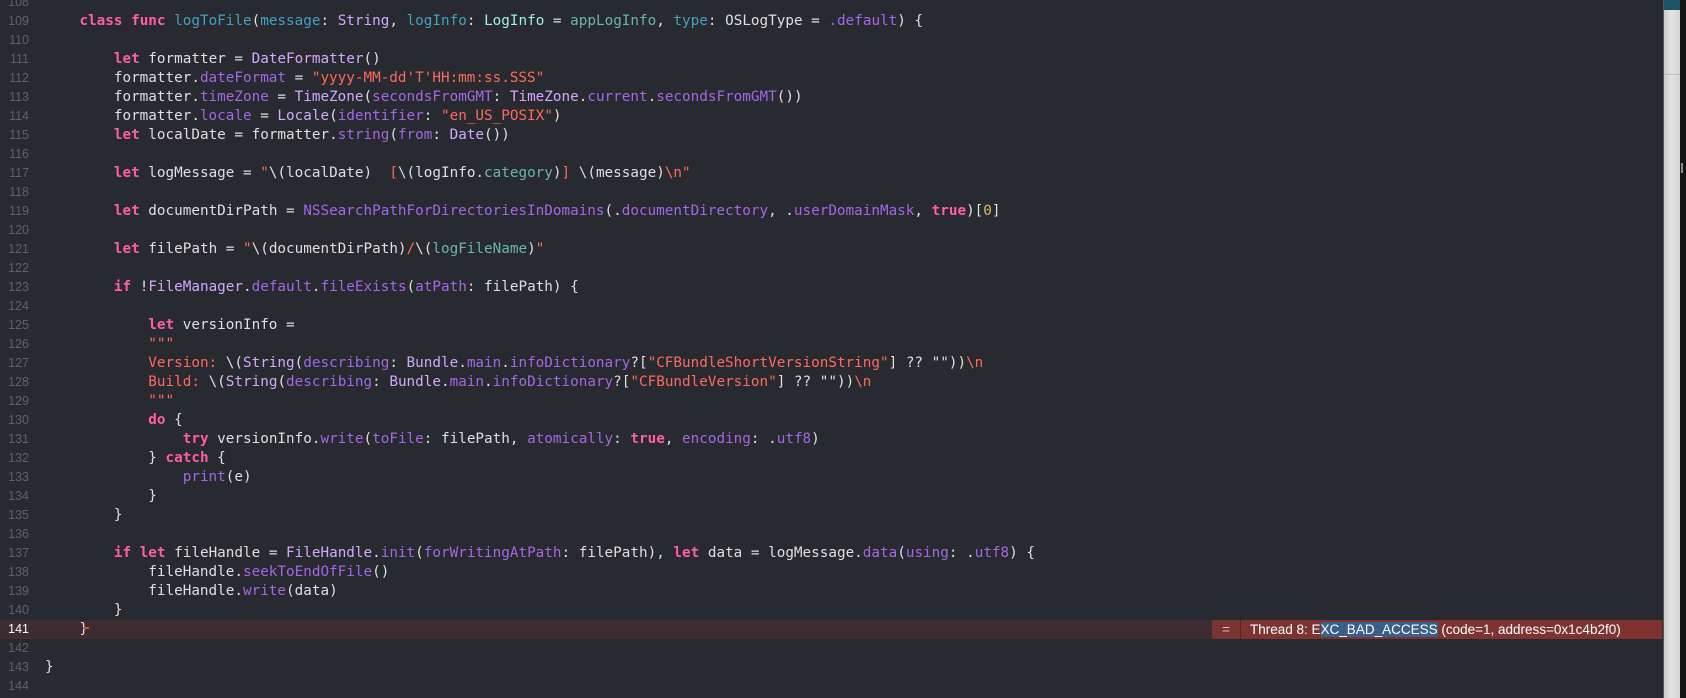  What do you see at coordinates (831, 230) in the screenshot?
I see `code-line: 120` at bounding box center [831, 230].